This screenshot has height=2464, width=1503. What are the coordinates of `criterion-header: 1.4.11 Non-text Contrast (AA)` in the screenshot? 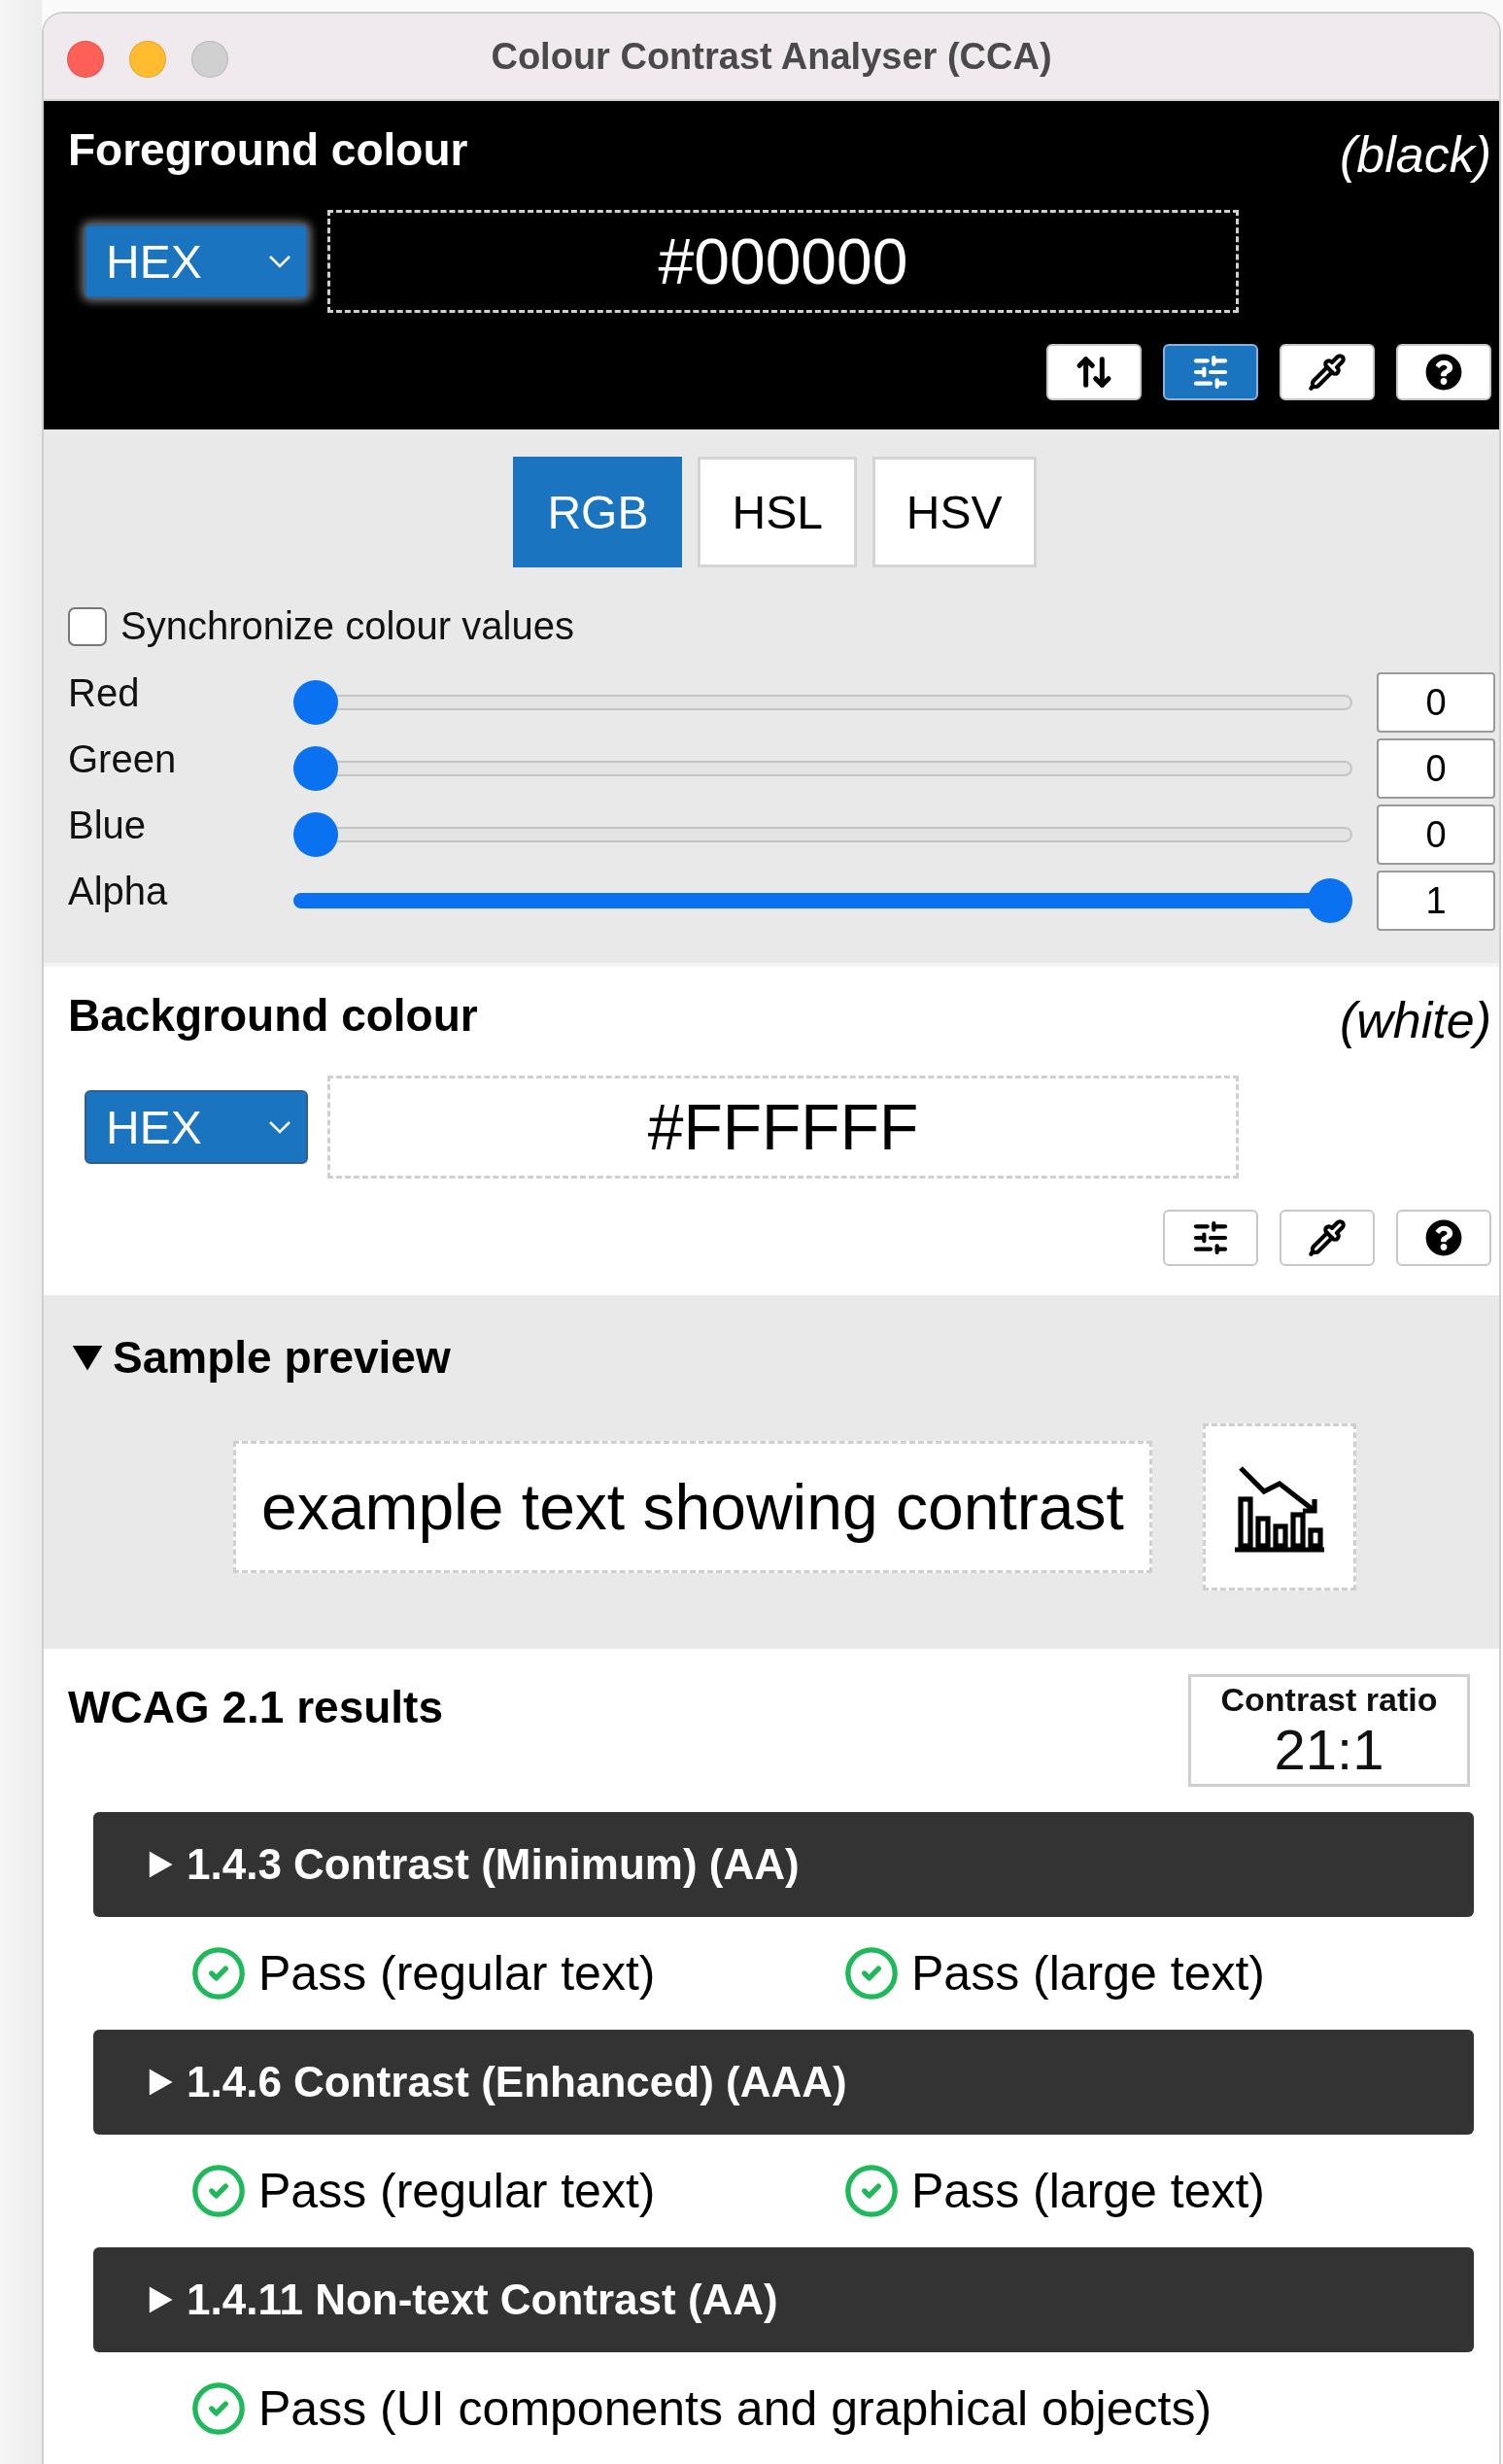 It's located at (783, 2299).